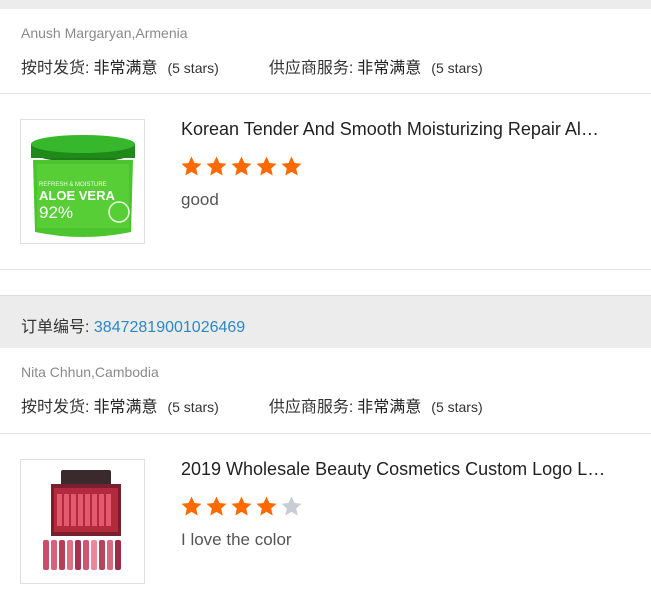 Image resolution: width=651 pixels, height=598 pixels. Describe the element at coordinates (200, 199) in the screenshot. I see `review-comment: good` at that location.